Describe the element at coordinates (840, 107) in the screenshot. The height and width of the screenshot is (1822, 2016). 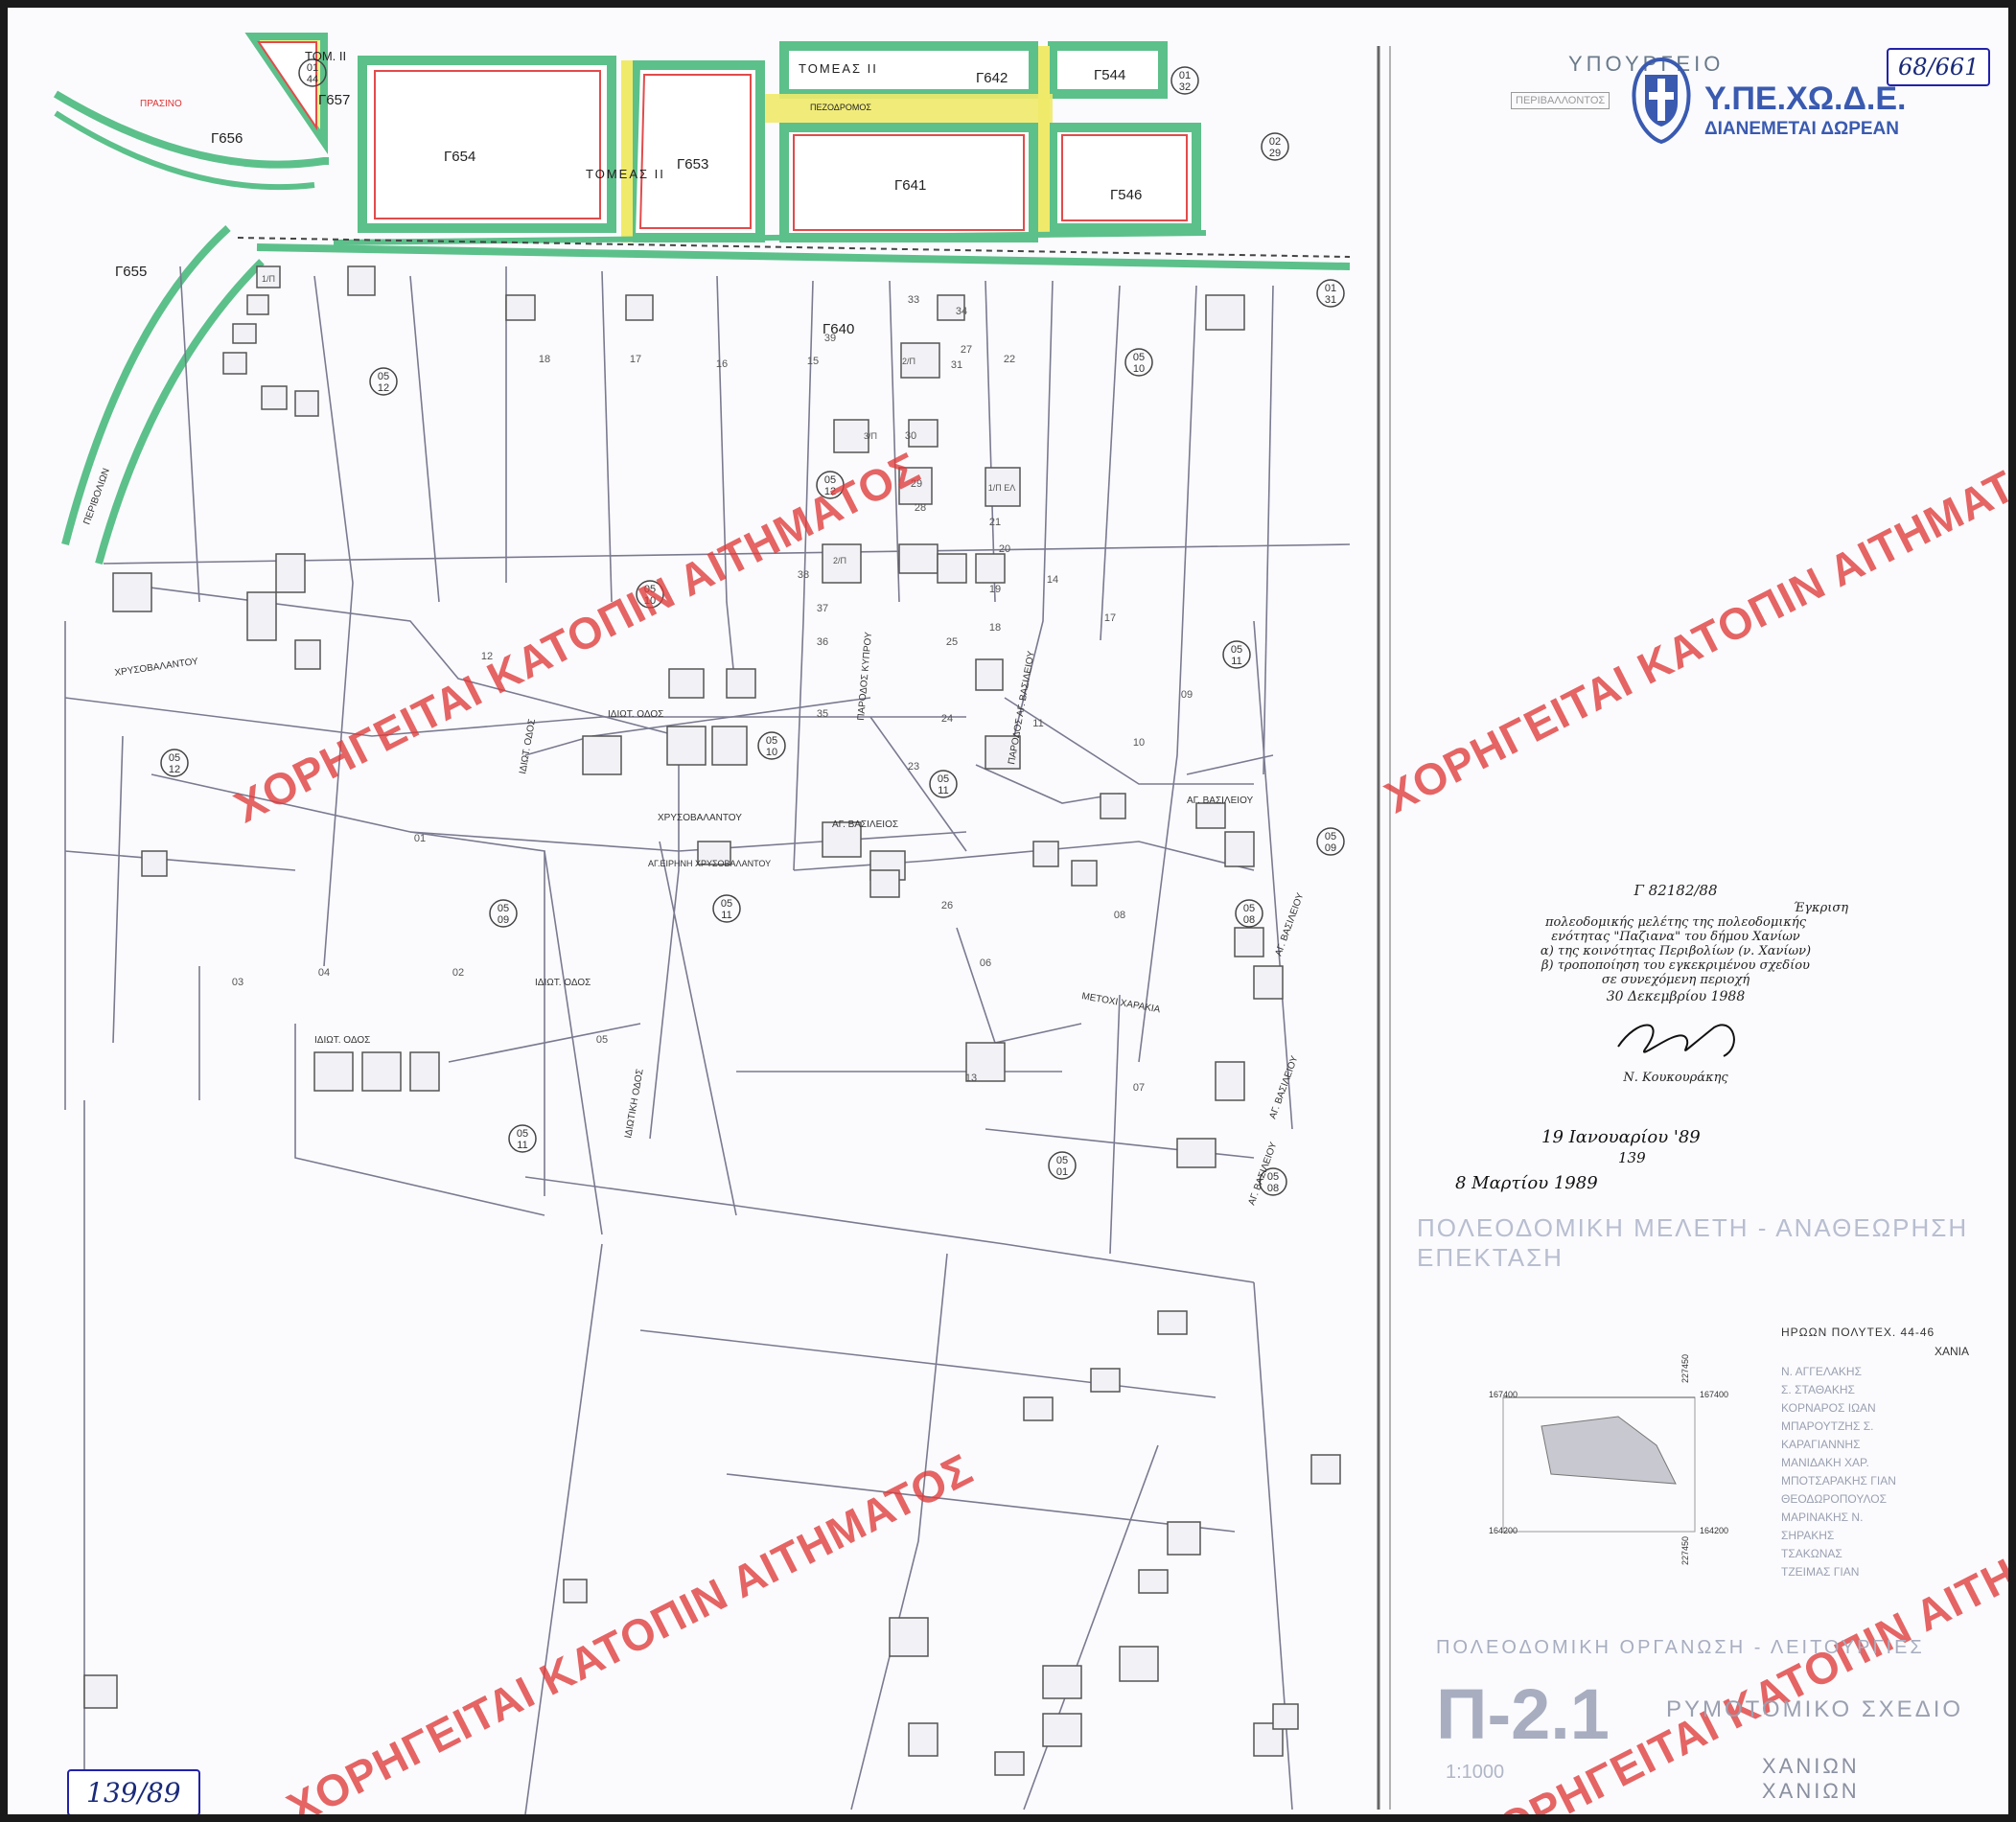
I see `svg-text: ΠΕΖΟΔΡΟΜΟΣ` at that location.